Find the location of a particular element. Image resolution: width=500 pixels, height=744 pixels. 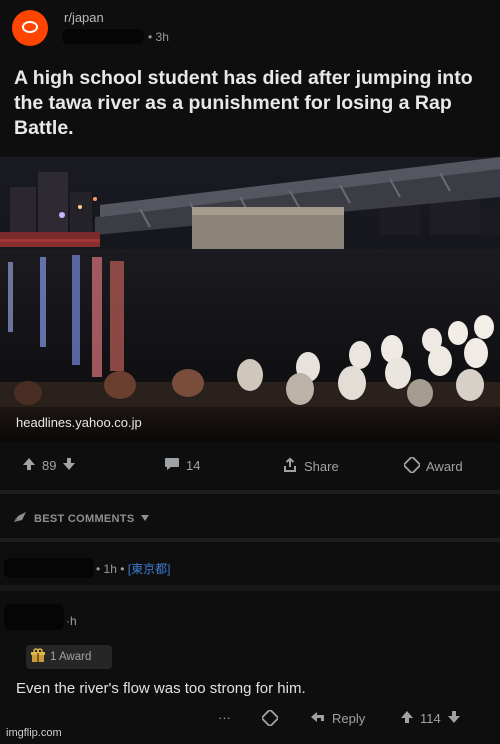

comment-score: 114 is located at coordinates (430, 718).